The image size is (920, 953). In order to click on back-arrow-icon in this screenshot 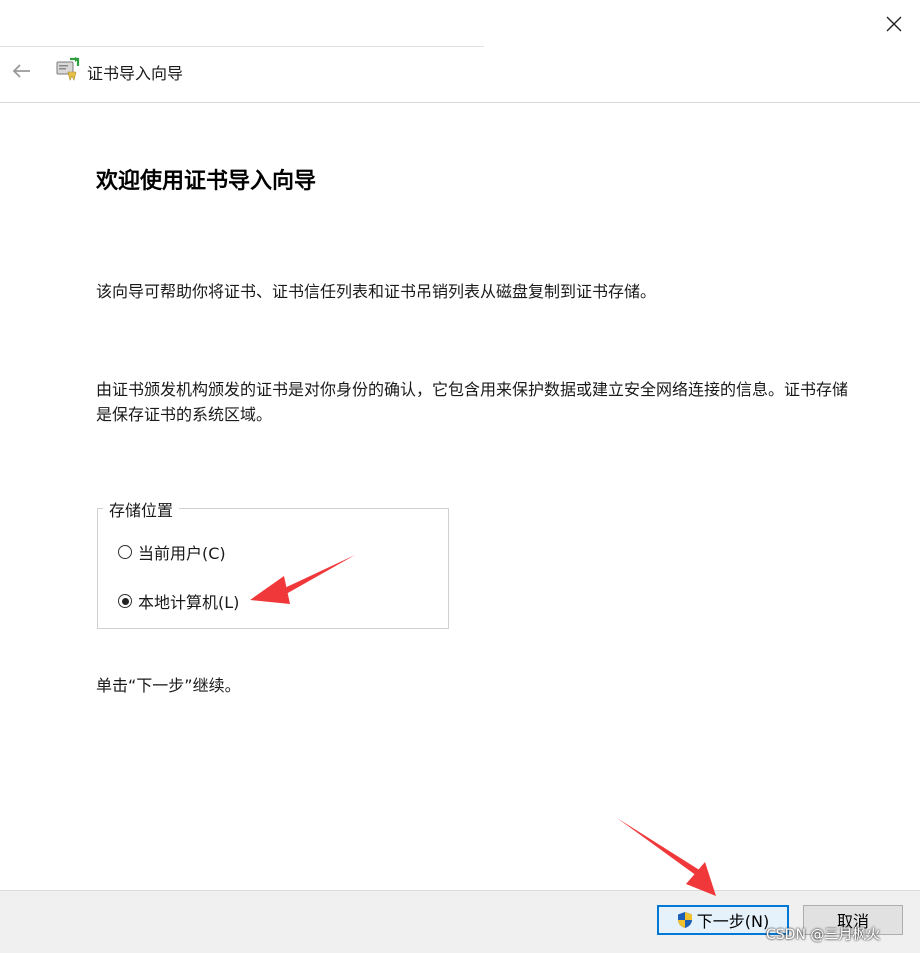, I will do `click(21, 71)`.